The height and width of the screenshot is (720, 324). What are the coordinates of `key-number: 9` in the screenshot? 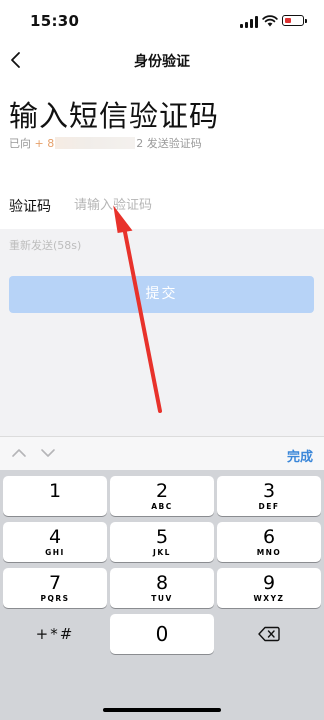 It's located at (269, 583).